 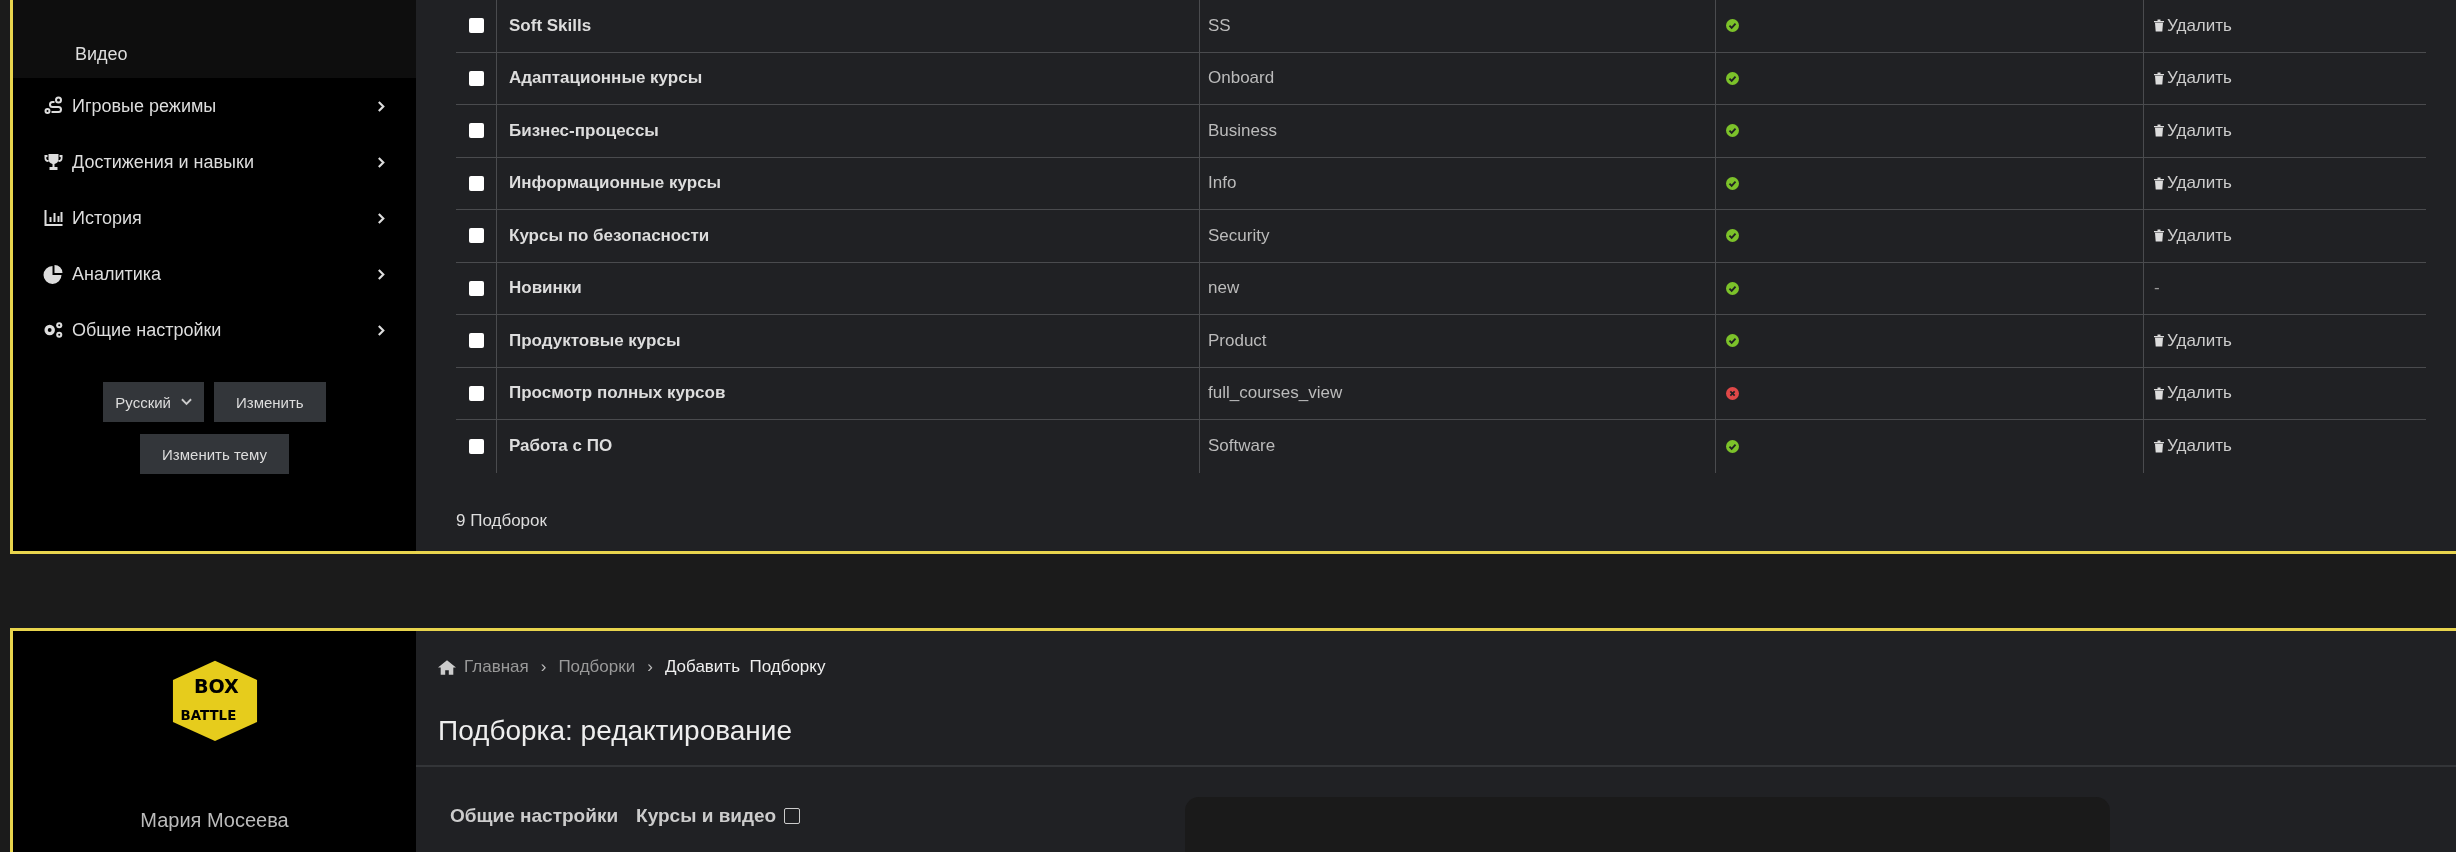 I want to click on no-action-text: -, so click(x=2157, y=288).